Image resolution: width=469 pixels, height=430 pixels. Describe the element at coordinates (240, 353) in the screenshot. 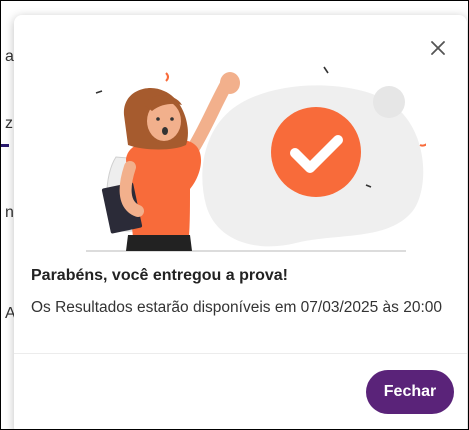

I see `footer-divider` at that location.